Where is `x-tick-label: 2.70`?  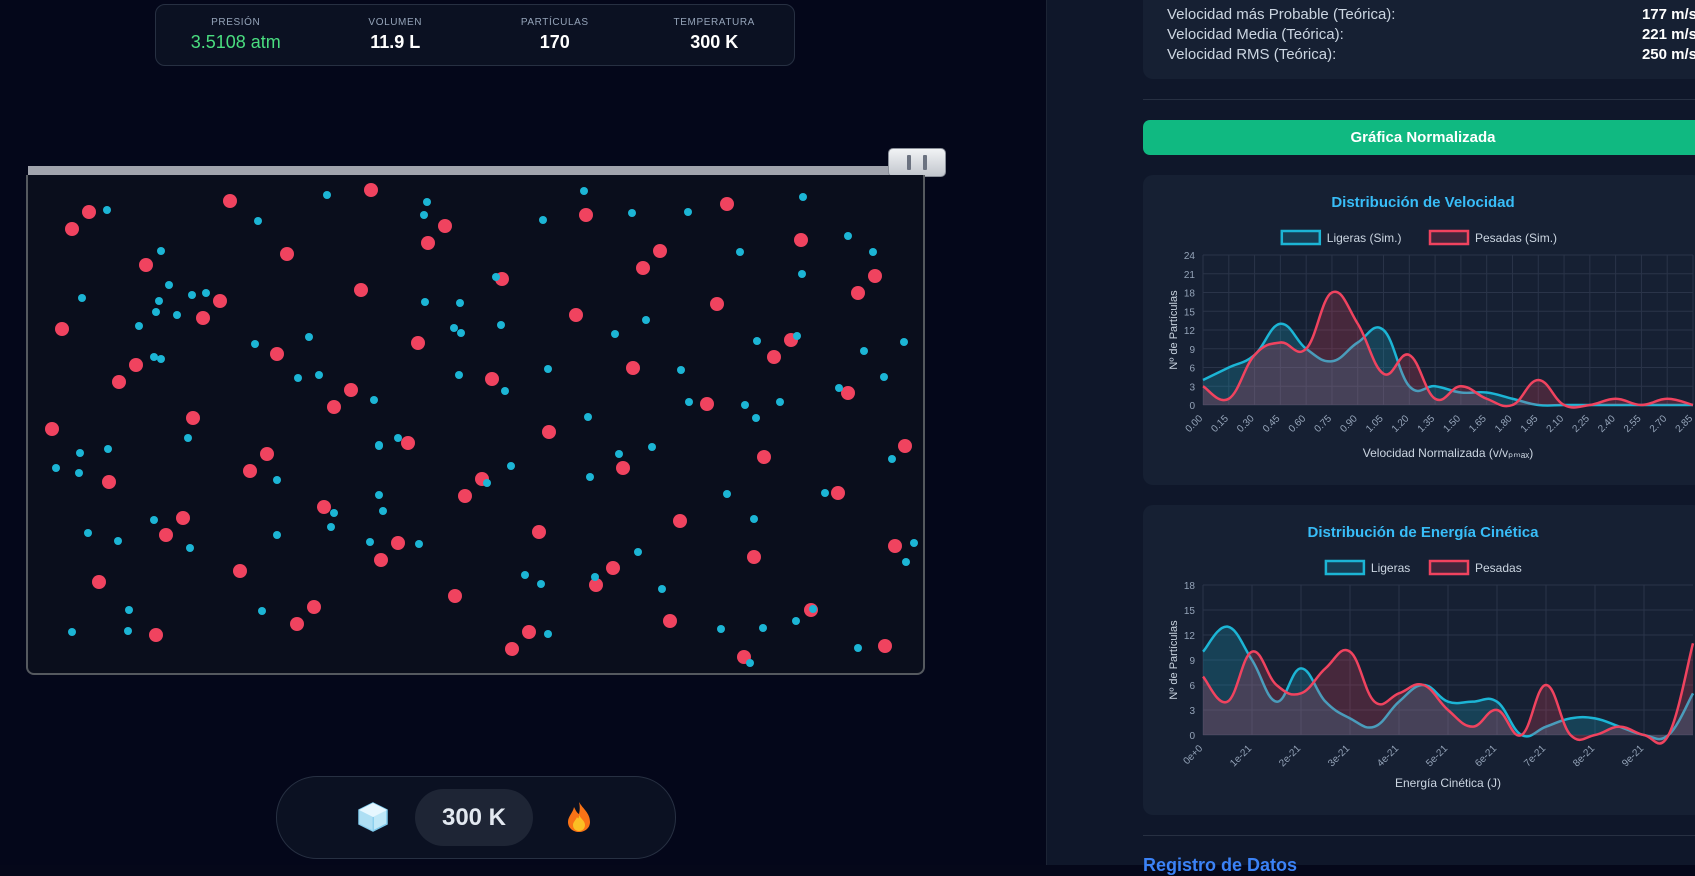 x-tick-label: 2.70 is located at coordinates (1659, 424).